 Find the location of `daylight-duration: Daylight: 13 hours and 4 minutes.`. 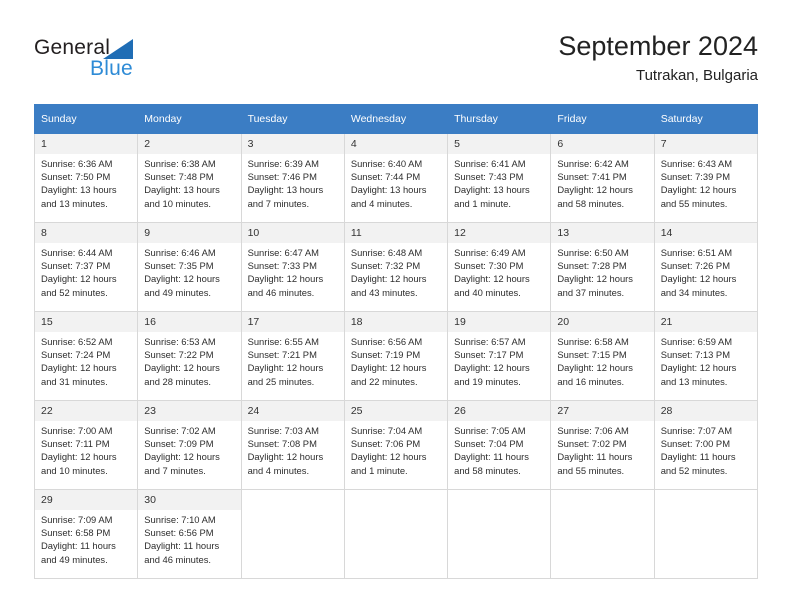

daylight-duration: Daylight: 13 hours and 4 minutes. is located at coordinates (388, 196).